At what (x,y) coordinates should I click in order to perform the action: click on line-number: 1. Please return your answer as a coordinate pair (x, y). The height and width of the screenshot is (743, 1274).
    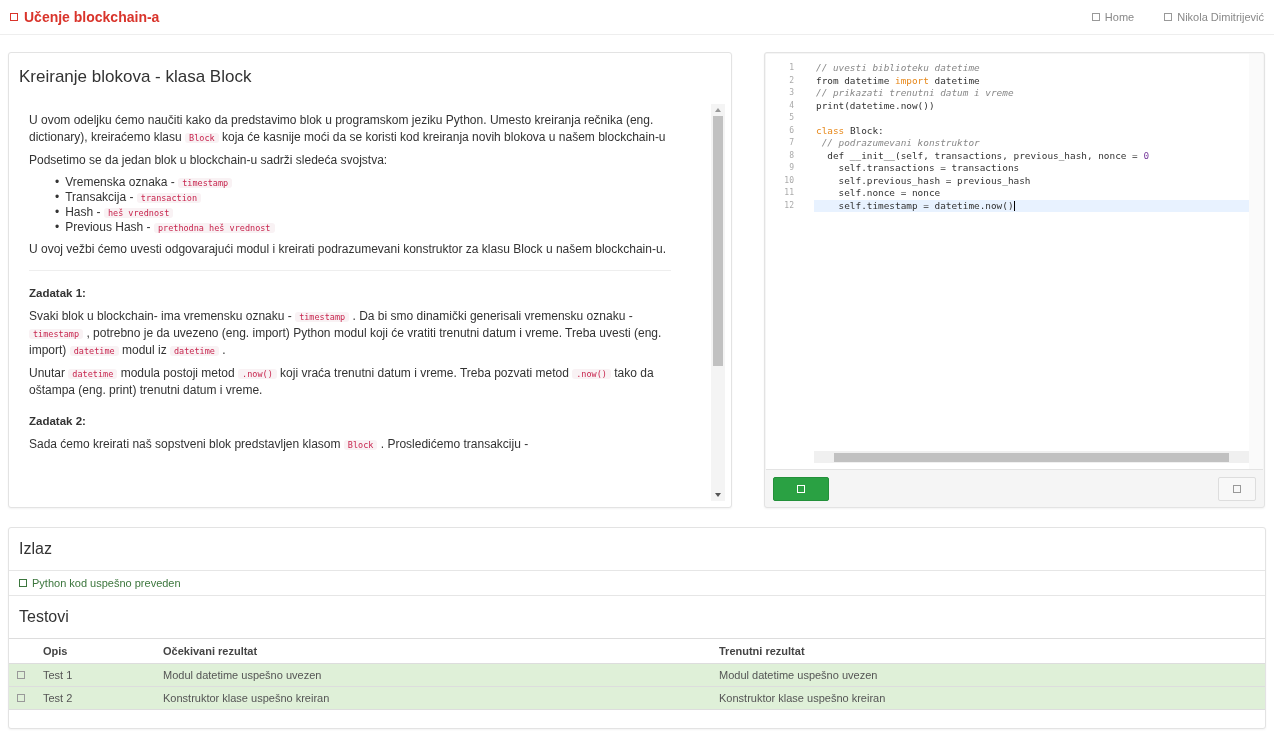
    Looking at the image, I should click on (791, 68).